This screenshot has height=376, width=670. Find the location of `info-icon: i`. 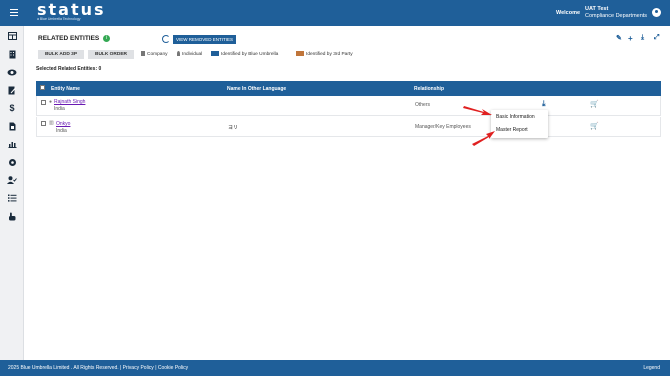

info-icon: i is located at coordinates (106, 38).